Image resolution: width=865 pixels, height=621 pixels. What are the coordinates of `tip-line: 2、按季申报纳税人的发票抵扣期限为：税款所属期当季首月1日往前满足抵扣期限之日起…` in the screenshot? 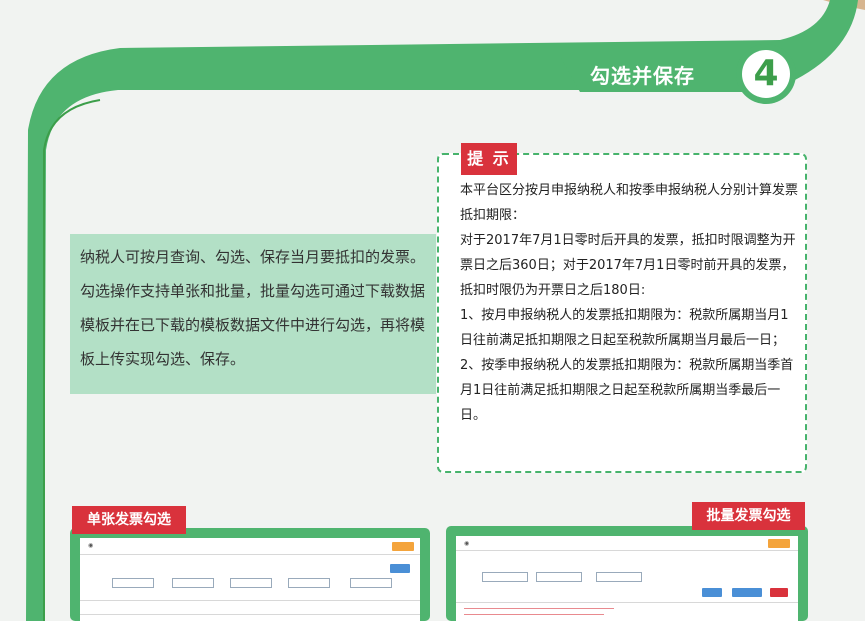 It's located at (627, 390).